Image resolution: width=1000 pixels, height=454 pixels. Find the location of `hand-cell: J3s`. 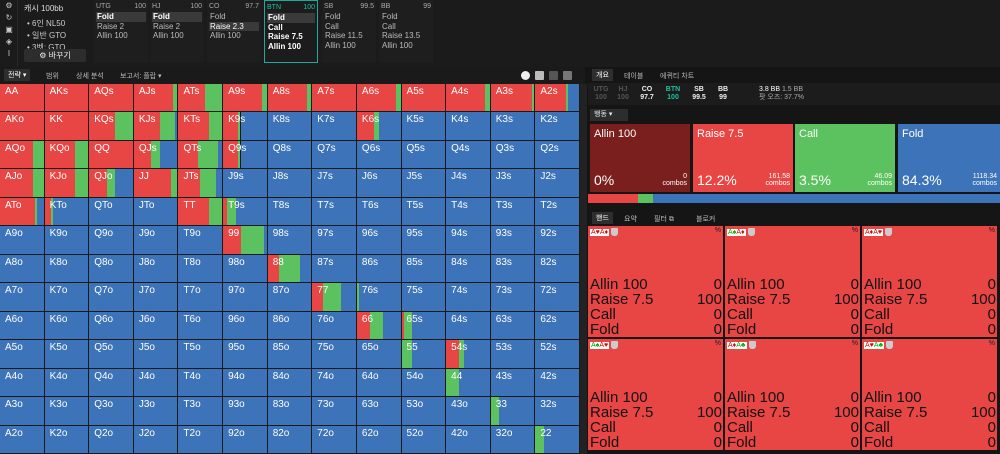

hand-cell: J3s is located at coordinates (513, 183).